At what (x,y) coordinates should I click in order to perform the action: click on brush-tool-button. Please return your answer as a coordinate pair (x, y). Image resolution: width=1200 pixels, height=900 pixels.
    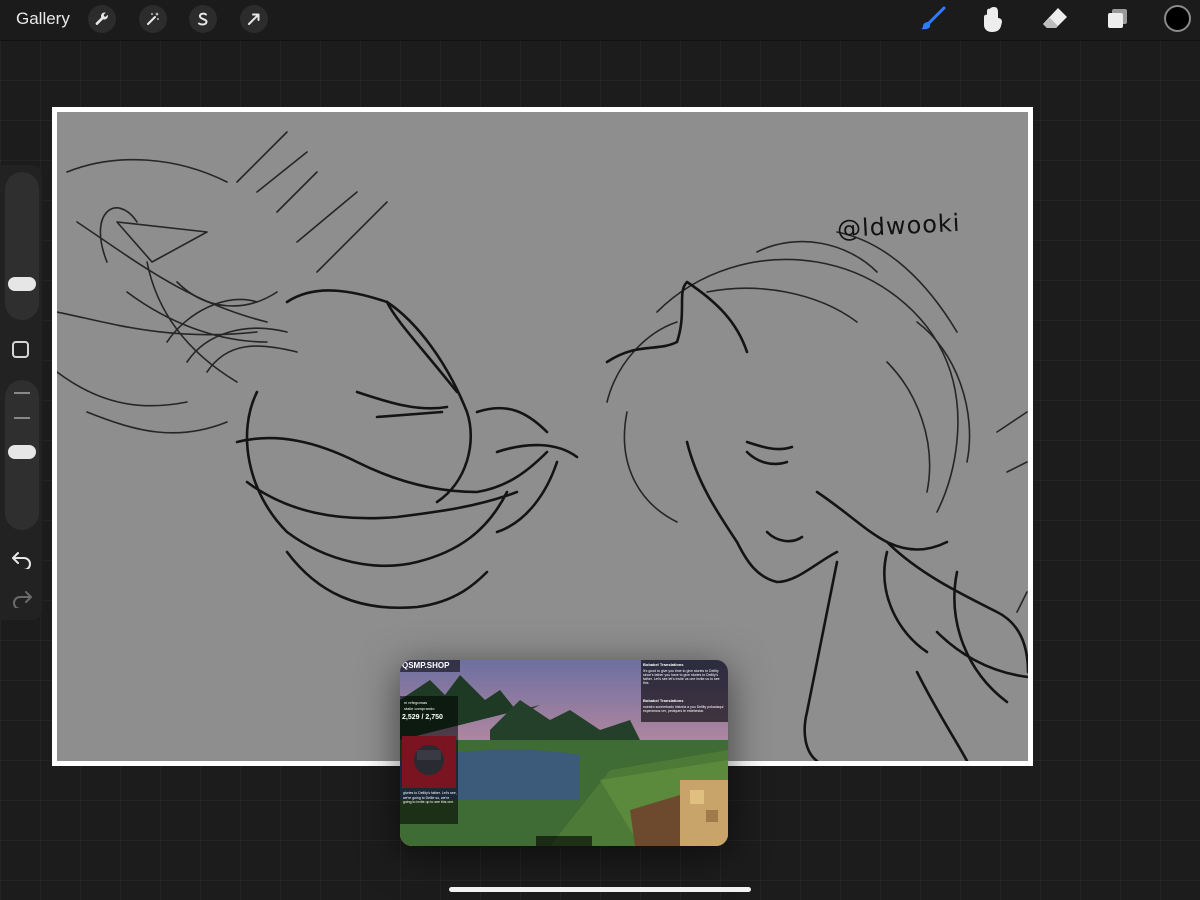
    Looking at the image, I should click on (933, 19).